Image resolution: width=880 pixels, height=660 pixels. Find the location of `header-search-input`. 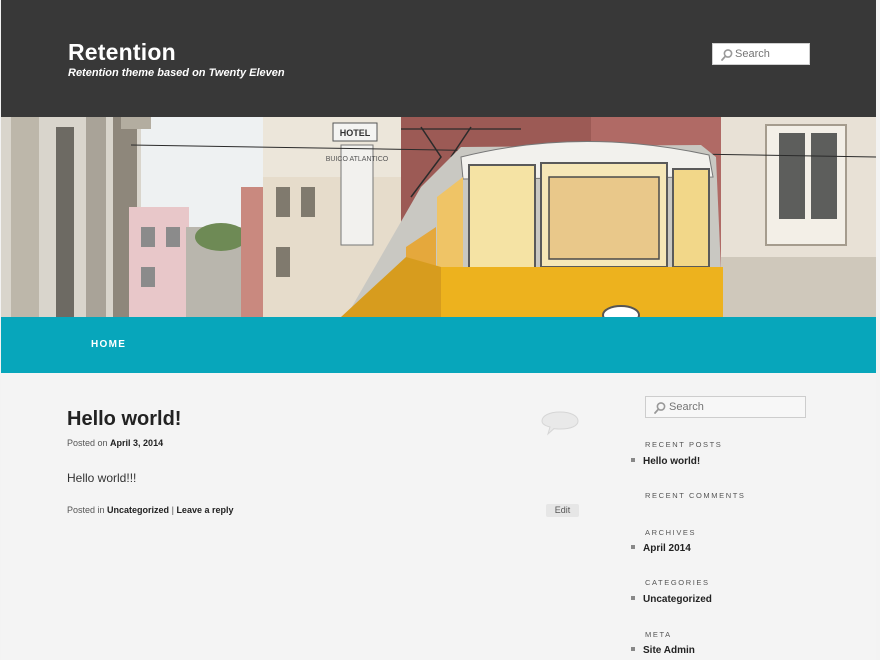

header-search-input is located at coordinates (771, 54).